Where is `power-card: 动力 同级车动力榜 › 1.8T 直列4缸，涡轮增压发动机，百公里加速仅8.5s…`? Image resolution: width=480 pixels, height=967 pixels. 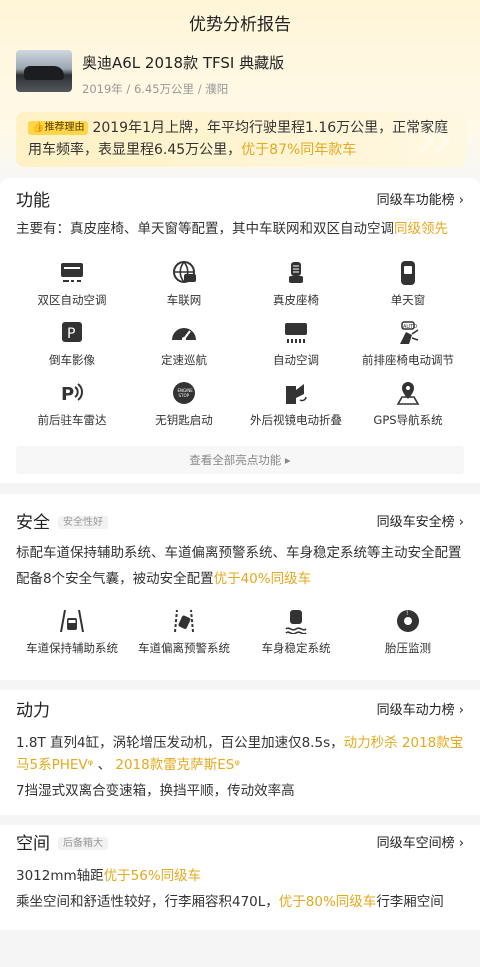
power-card: 动力 同级车动力榜 › 1.8T 直列4缸，涡轮增压发动机，百公里加速仅8.5s… is located at coordinates (240, 752).